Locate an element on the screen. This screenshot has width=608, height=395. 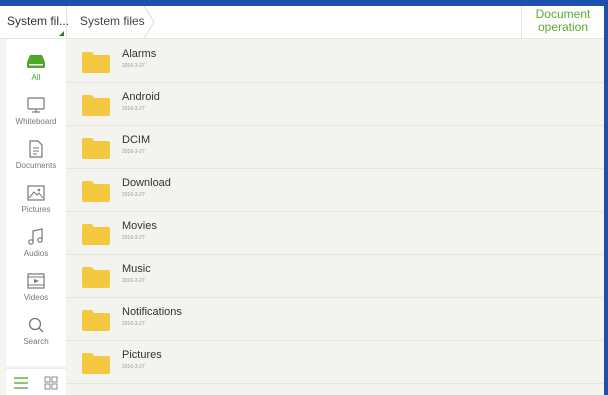
list-item: Notifications 2016-3-27 is located at coordinates (335, 319).